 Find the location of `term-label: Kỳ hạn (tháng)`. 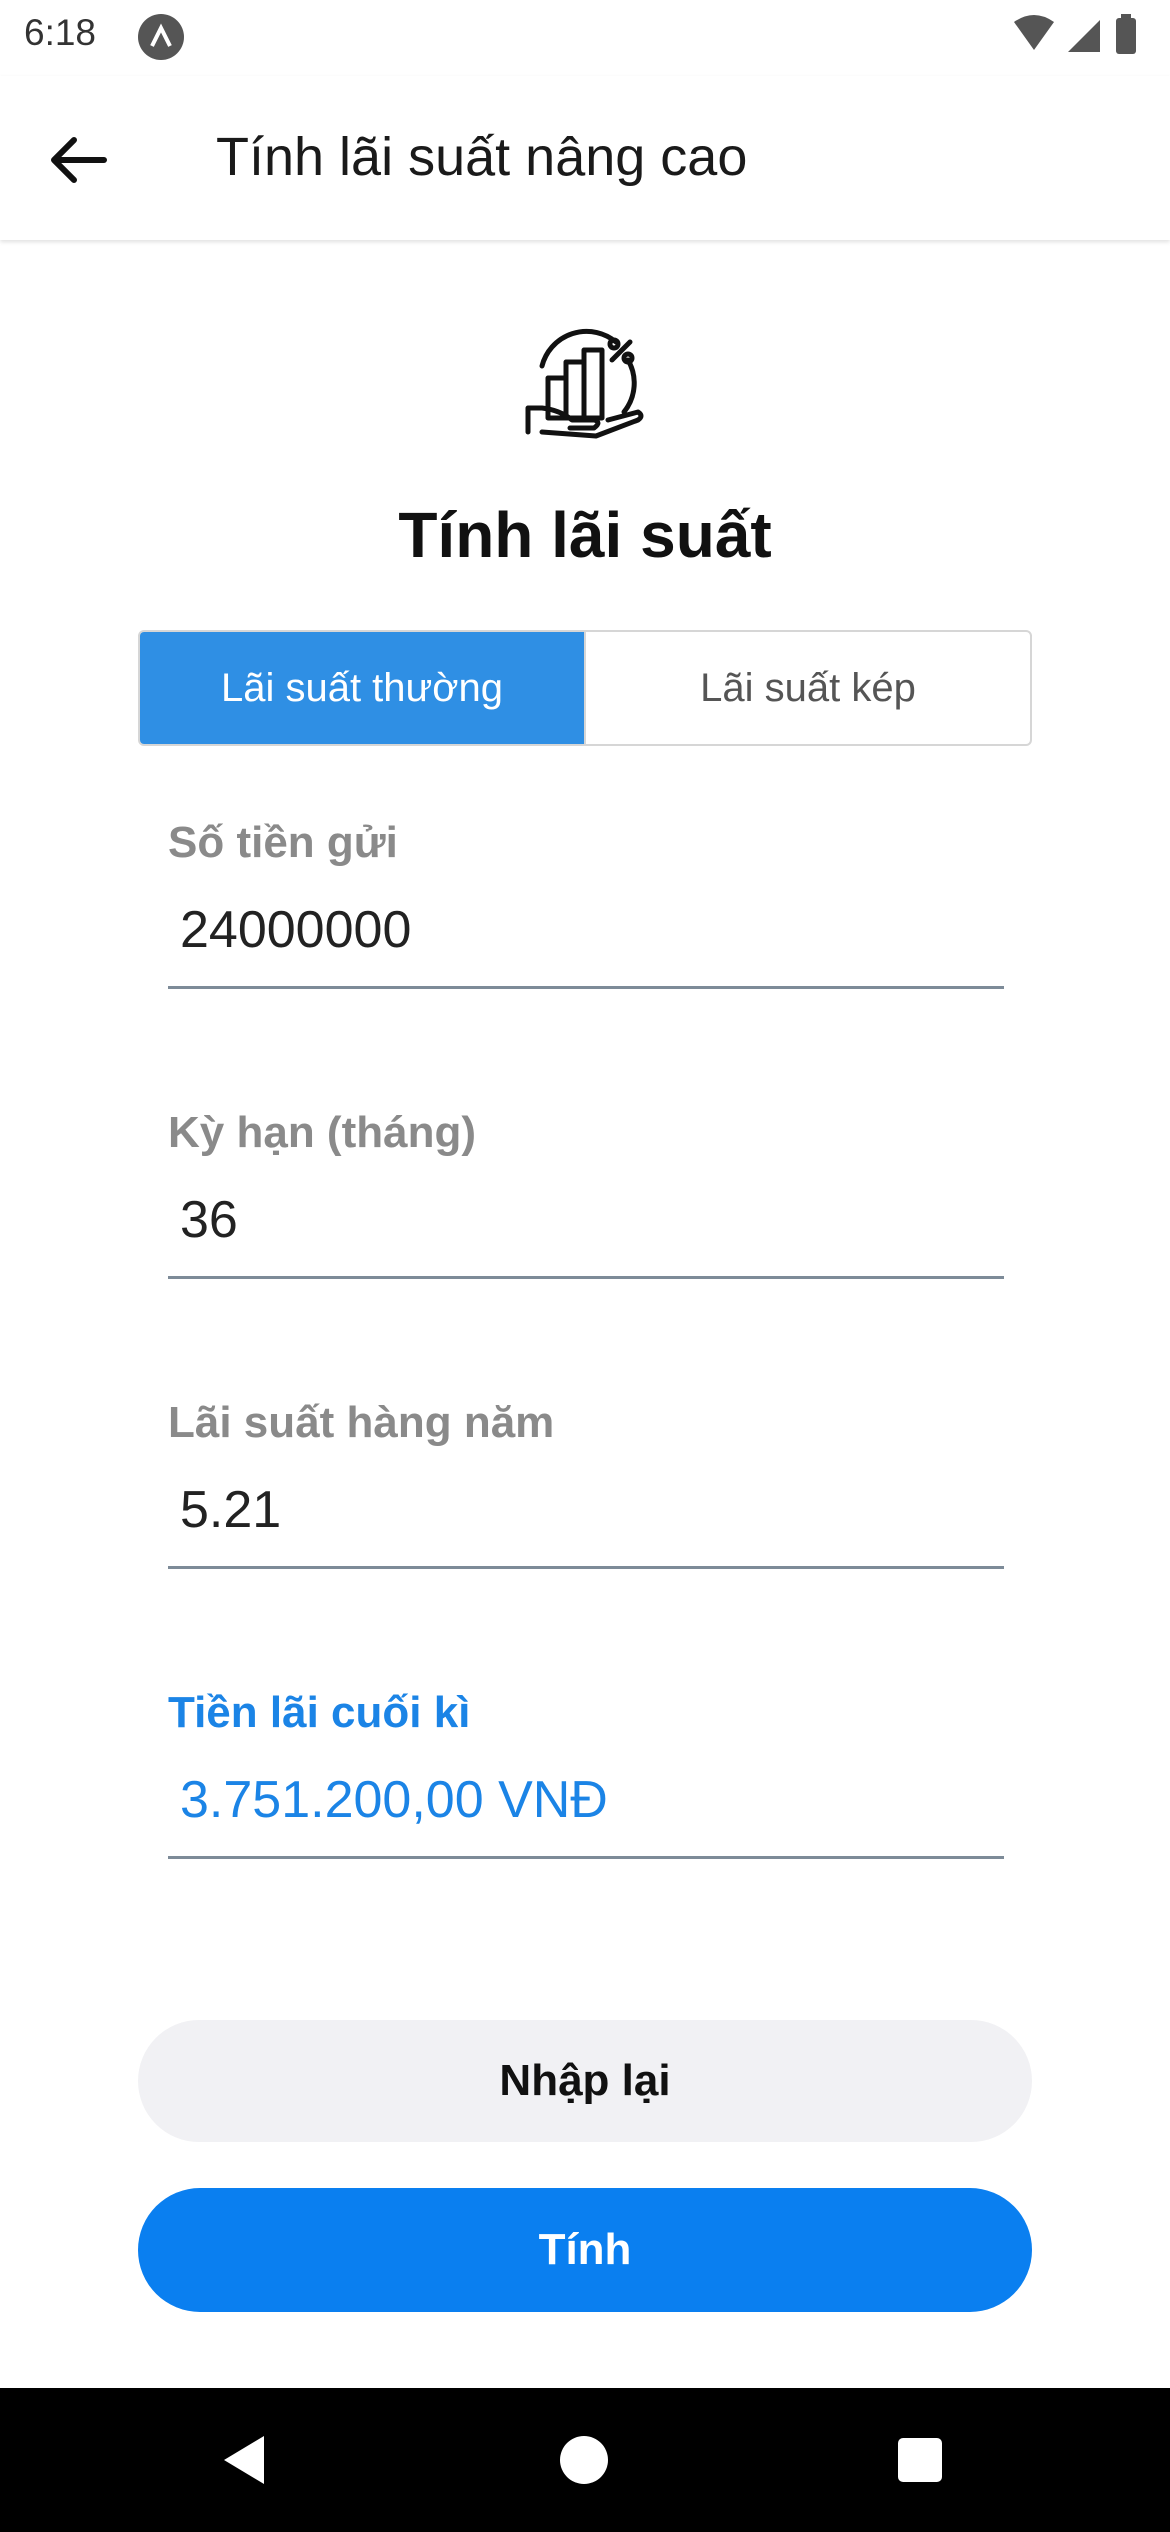

term-label: Kỳ hạn (tháng) is located at coordinates (322, 1132).